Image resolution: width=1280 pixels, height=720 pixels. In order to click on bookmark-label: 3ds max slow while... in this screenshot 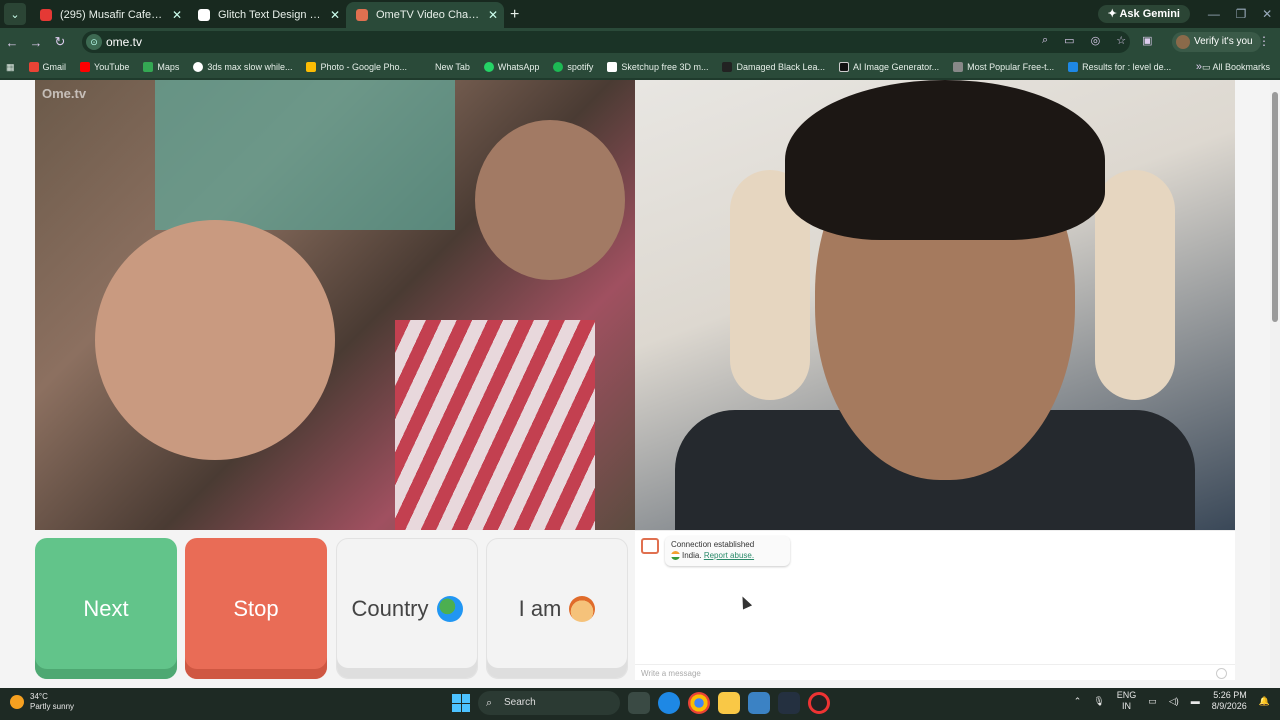, I will do `click(250, 67)`.